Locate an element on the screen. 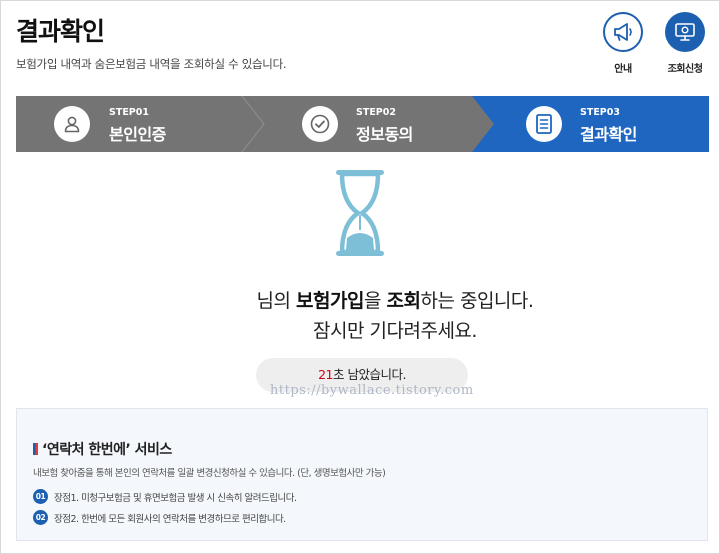 Image resolution: width=720 pixels, height=554 pixels. step-number: STEP03 is located at coordinates (600, 112).